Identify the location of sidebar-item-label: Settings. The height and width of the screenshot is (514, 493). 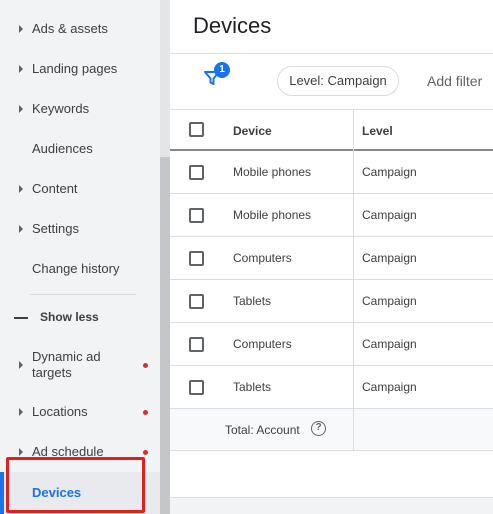
(55, 228).